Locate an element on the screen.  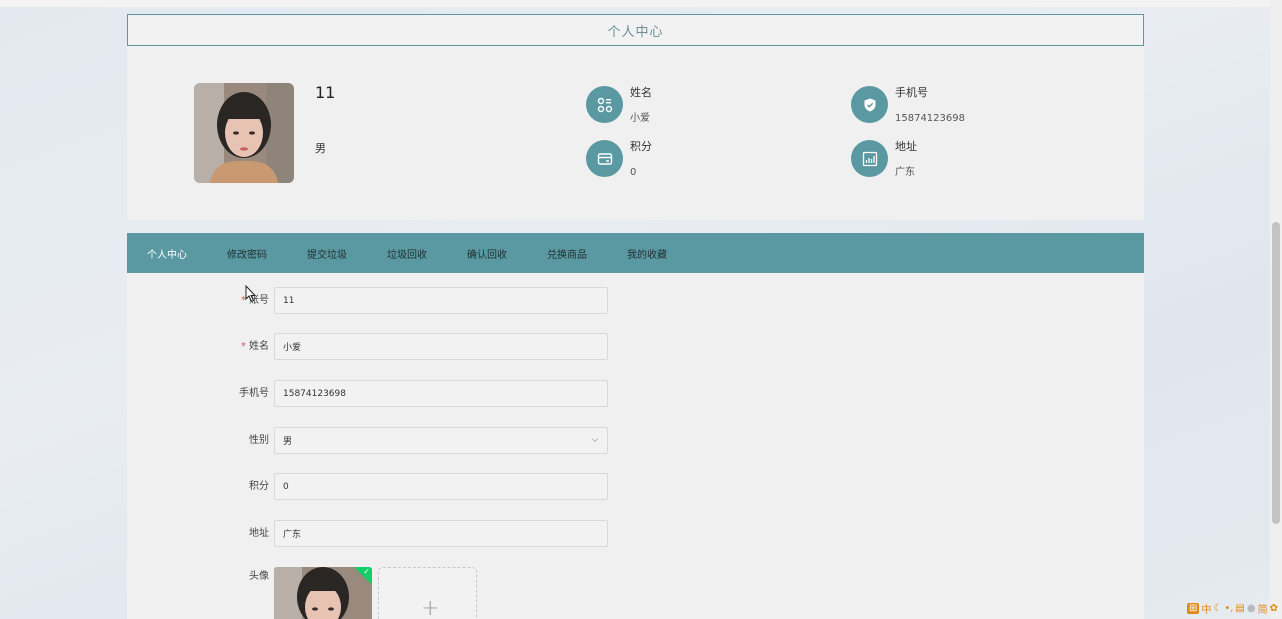
avatar-label: 头像 is located at coordinates (259, 576).